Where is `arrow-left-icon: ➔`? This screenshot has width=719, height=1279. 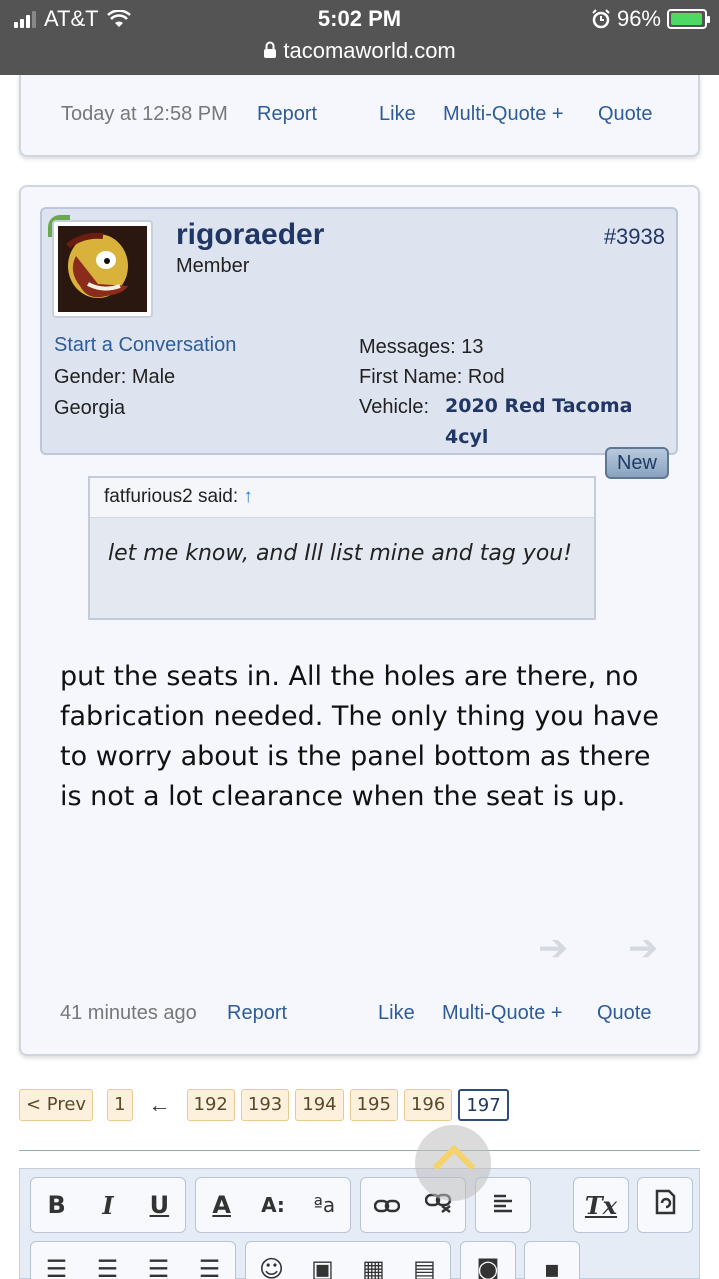
arrow-left-icon: ➔ is located at coordinates (553, 948).